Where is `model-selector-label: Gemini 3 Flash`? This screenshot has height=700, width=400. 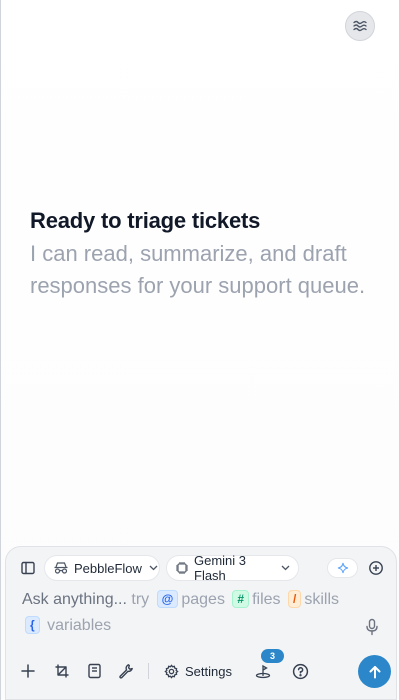 model-selector-label: Gemini 3 Flash is located at coordinates (220, 568).